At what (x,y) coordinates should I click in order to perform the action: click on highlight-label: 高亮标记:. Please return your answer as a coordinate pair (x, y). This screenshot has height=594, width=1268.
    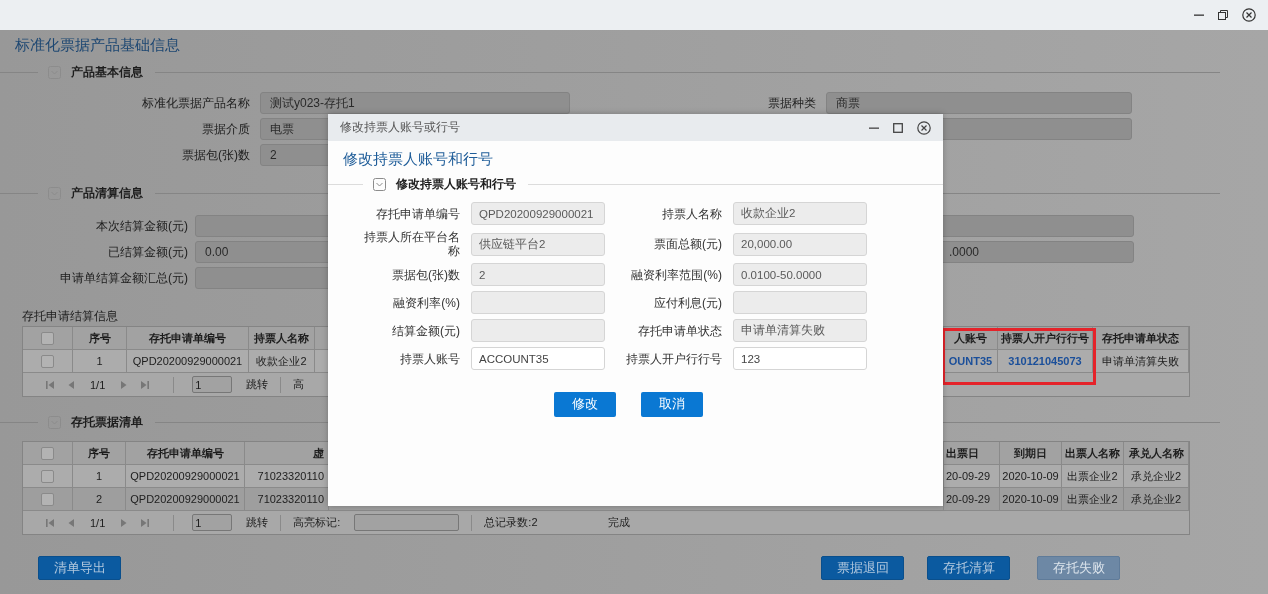
    Looking at the image, I should click on (317, 522).